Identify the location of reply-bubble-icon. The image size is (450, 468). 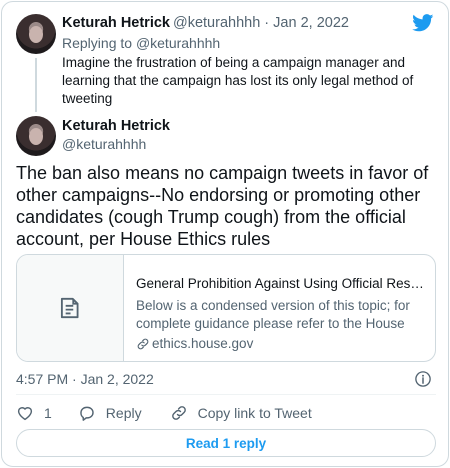
(87, 413).